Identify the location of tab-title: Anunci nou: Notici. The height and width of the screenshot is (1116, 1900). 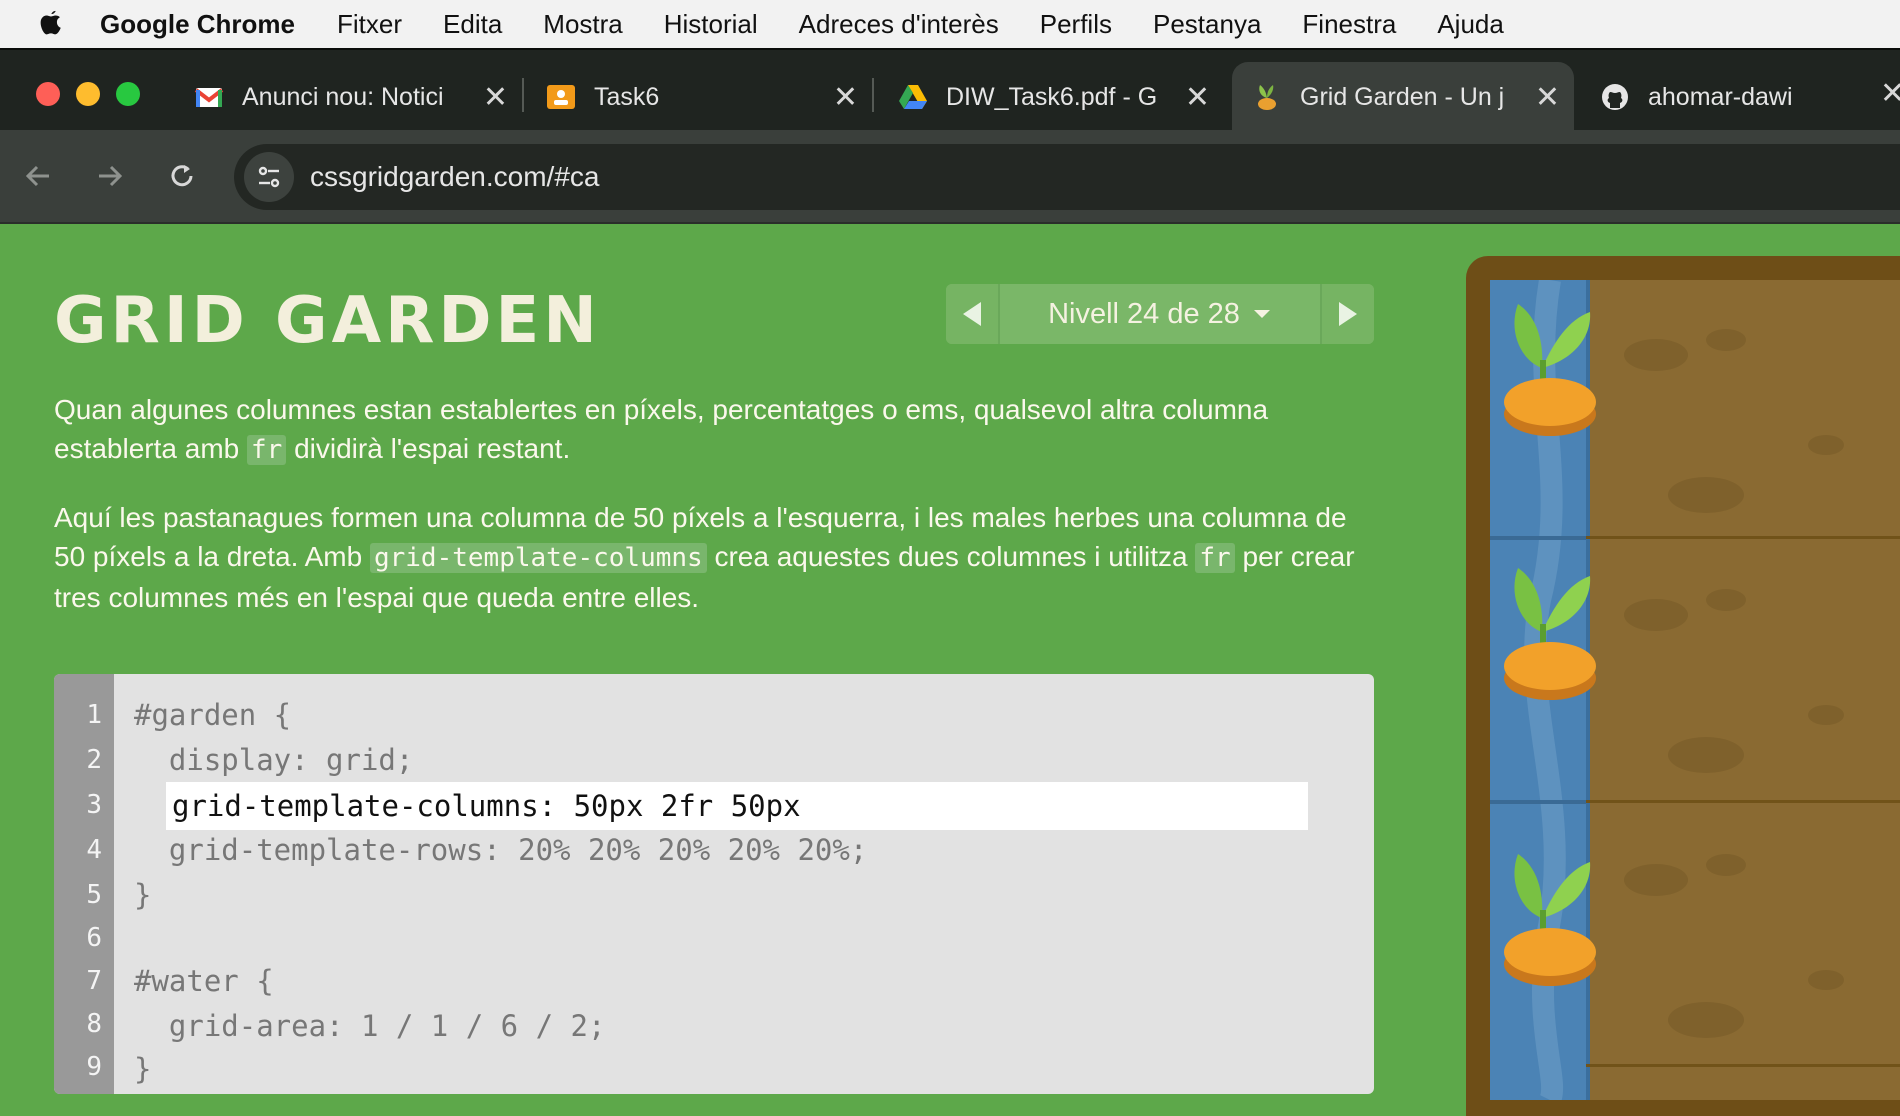
(343, 96).